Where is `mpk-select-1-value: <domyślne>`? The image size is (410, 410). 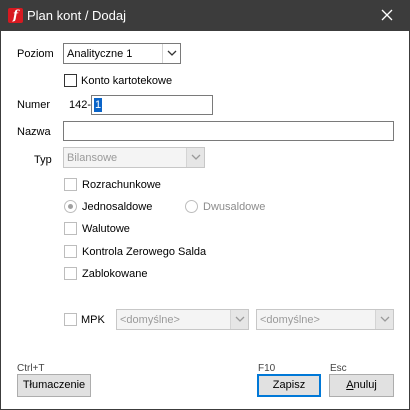 mpk-select-1-value: <domyślne> is located at coordinates (150, 320).